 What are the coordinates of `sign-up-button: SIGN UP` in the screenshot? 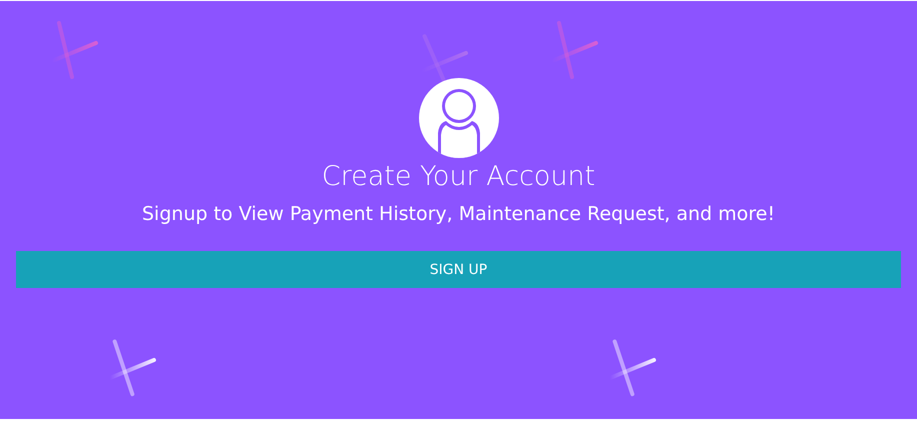 It's located at (458, 269).